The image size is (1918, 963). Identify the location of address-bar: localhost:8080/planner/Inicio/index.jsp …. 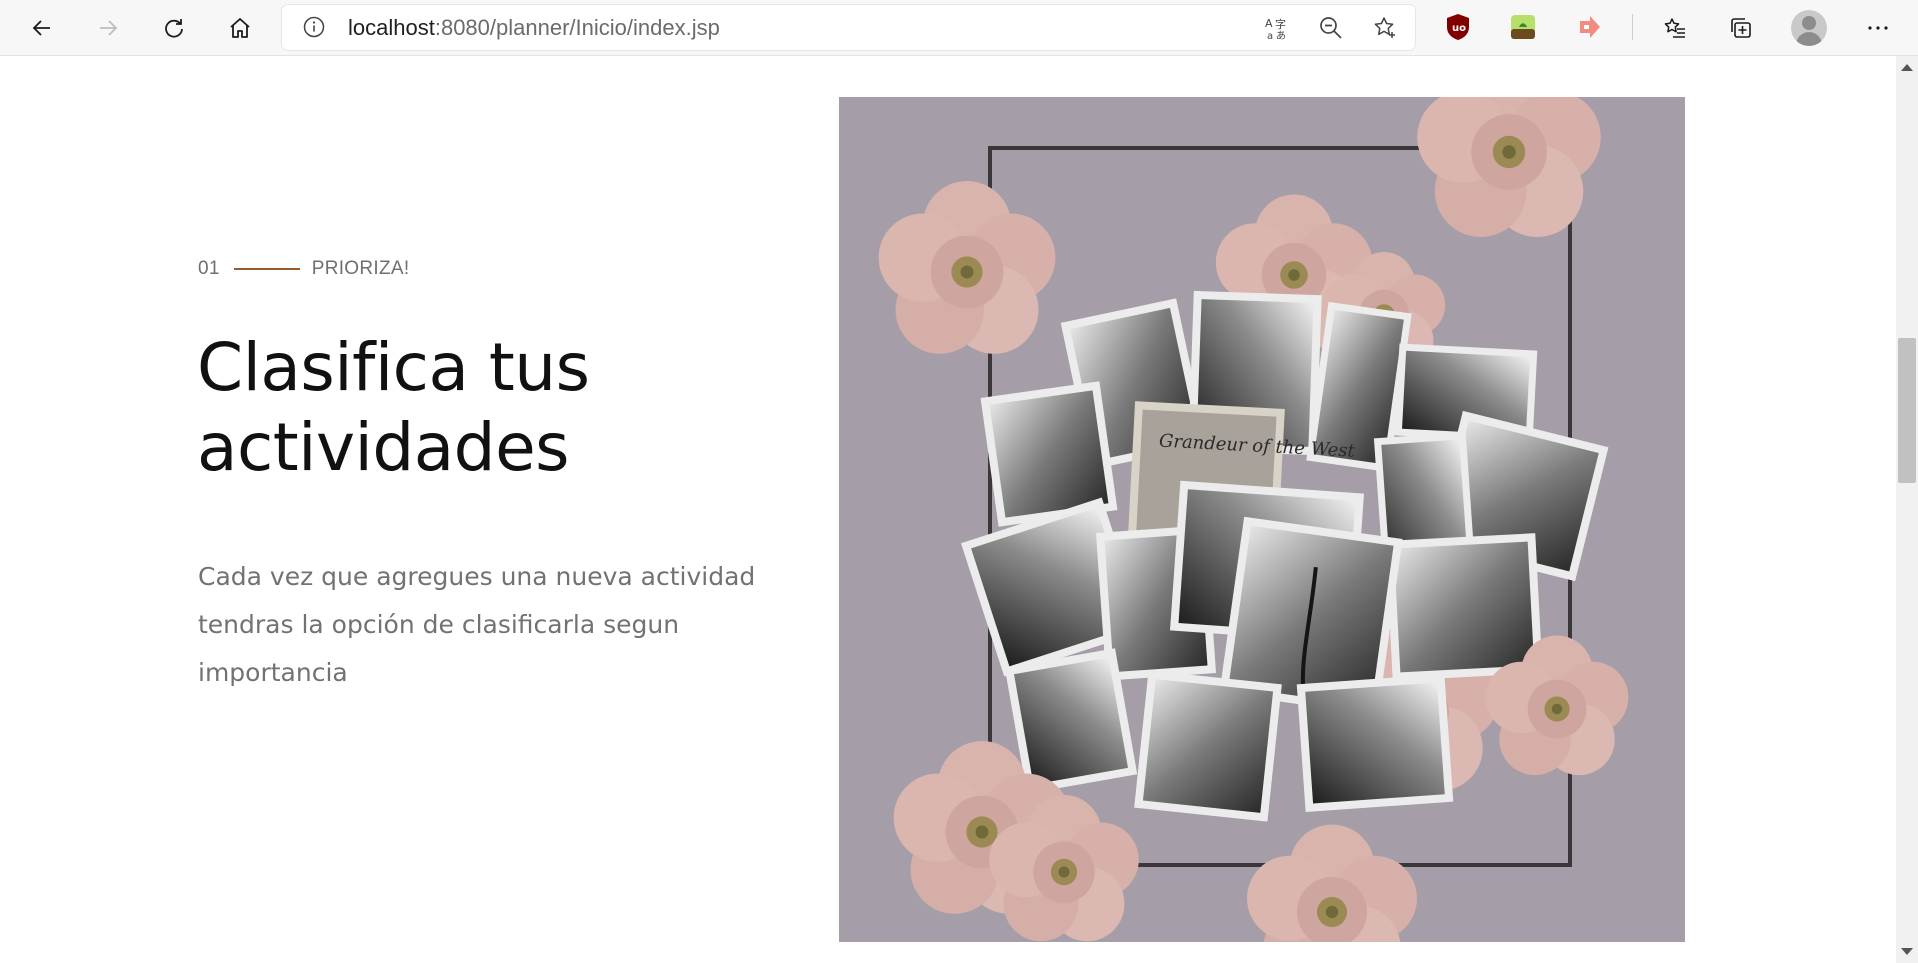
(848, 27).